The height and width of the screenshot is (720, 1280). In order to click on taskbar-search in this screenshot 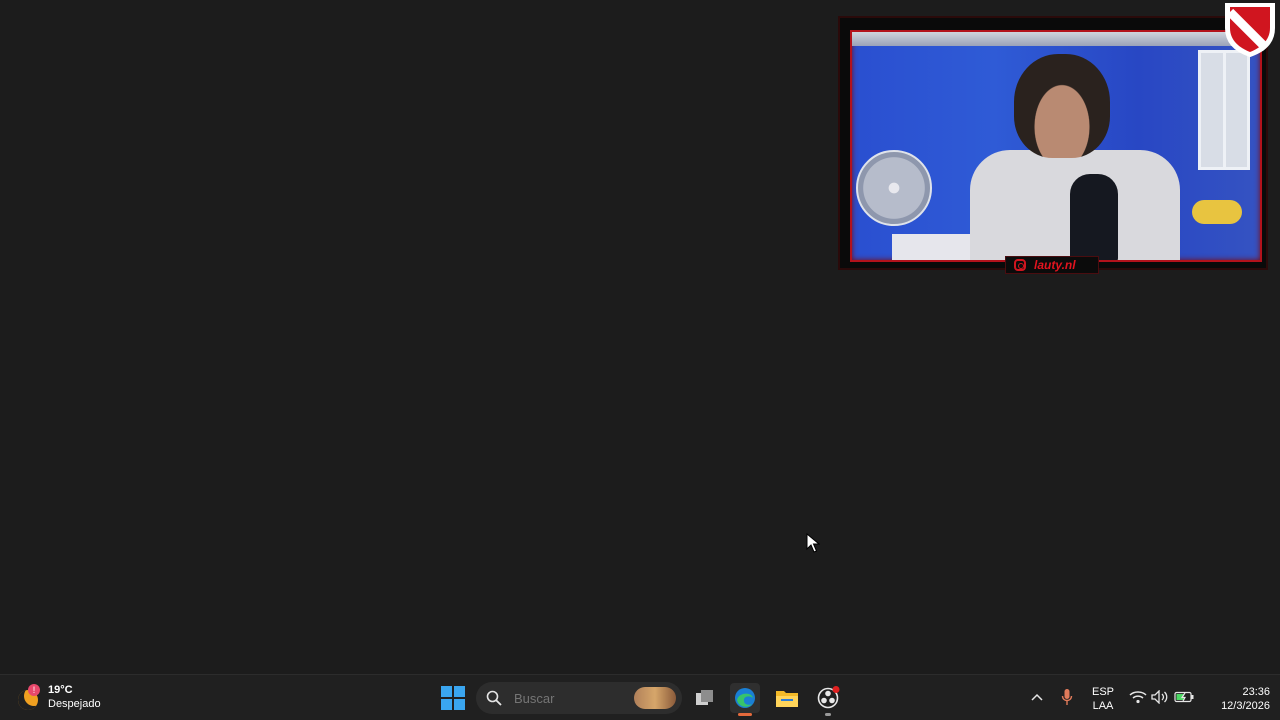, I will do `click(579, 698)`.